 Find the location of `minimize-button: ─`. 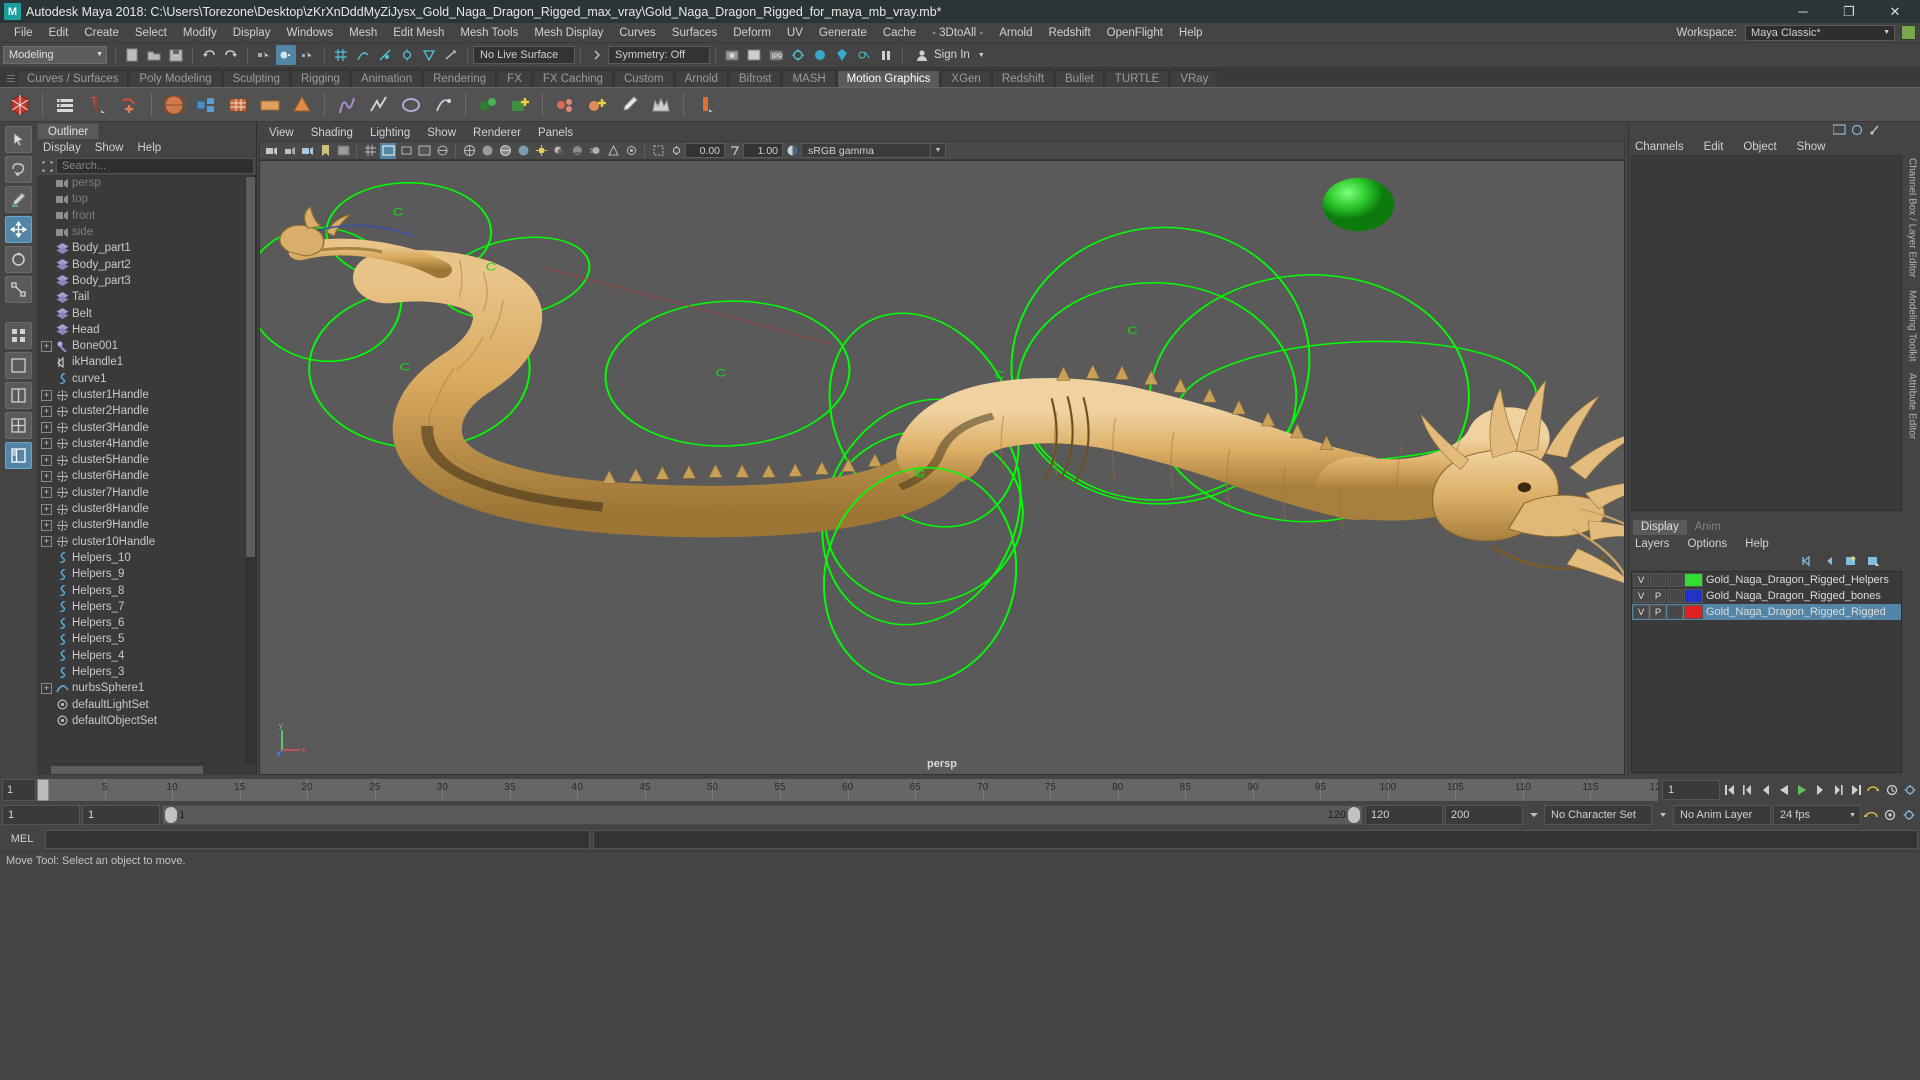

minimize-button: ─ is located at coordinates (1803, 11).